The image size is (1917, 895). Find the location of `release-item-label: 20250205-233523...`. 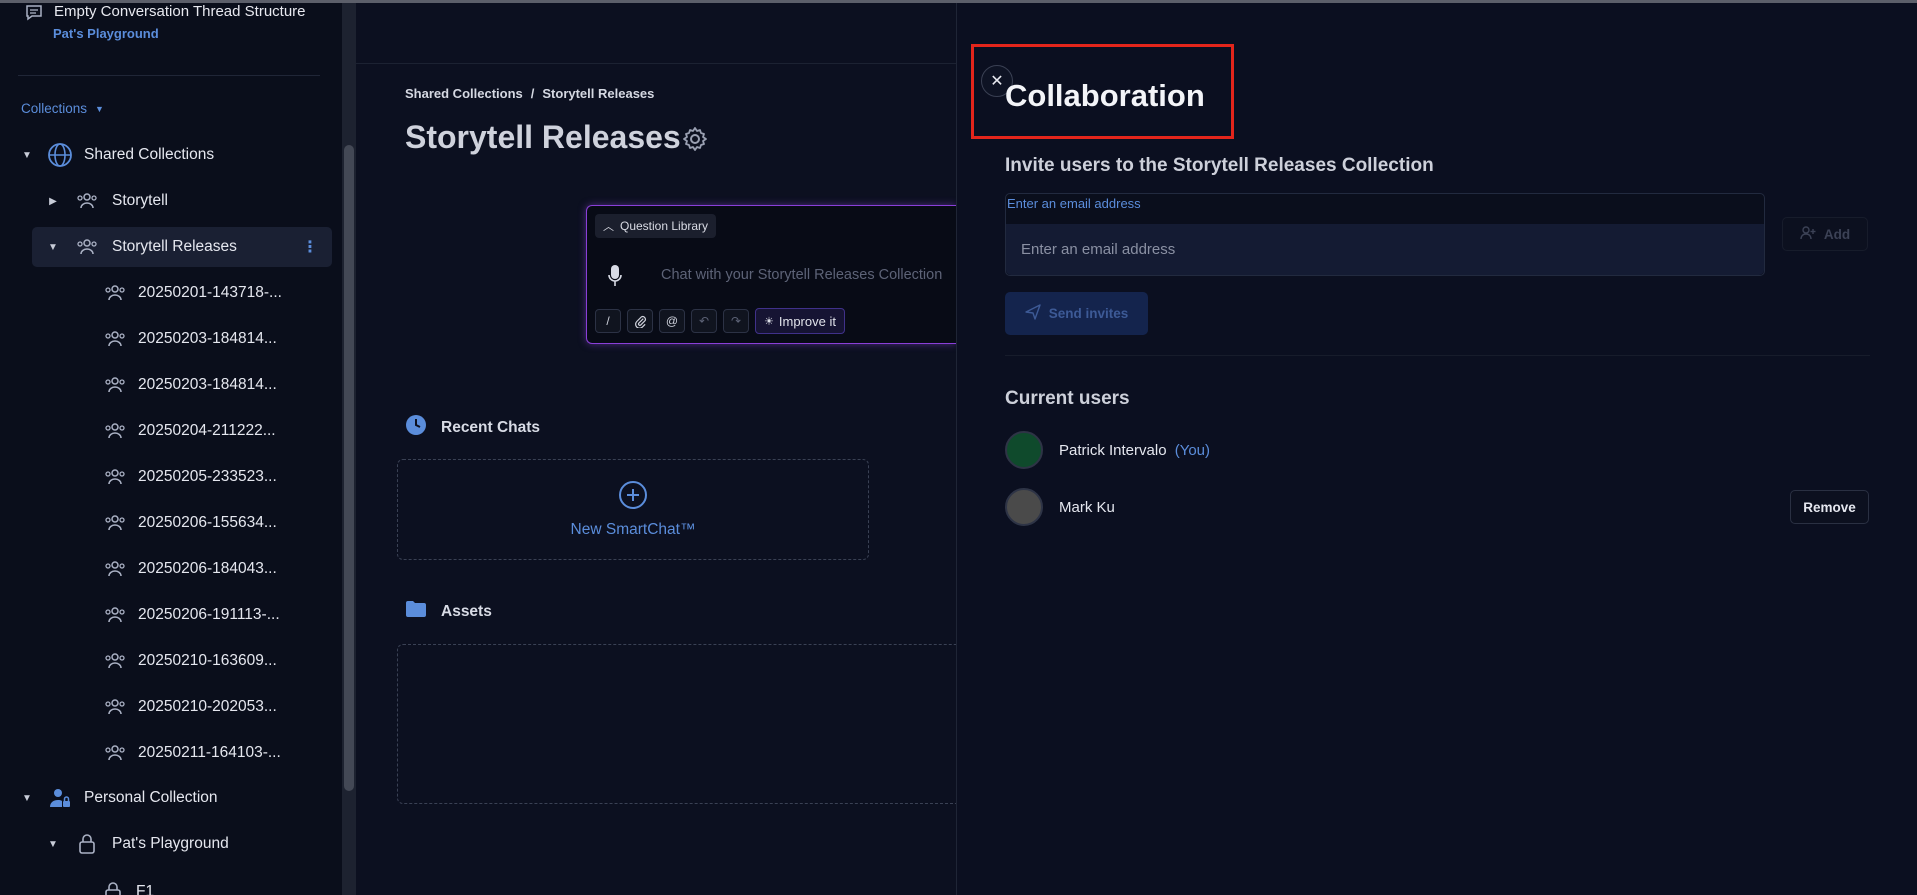

release-item-label: 20250205-233523... is located at coordinates (207, 476).